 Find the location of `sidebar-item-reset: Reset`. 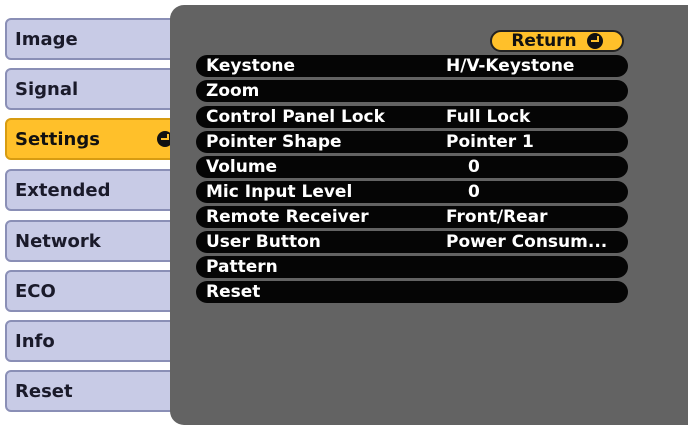

sidebar-item-reset: Reset is located at coordinates (91, 391).